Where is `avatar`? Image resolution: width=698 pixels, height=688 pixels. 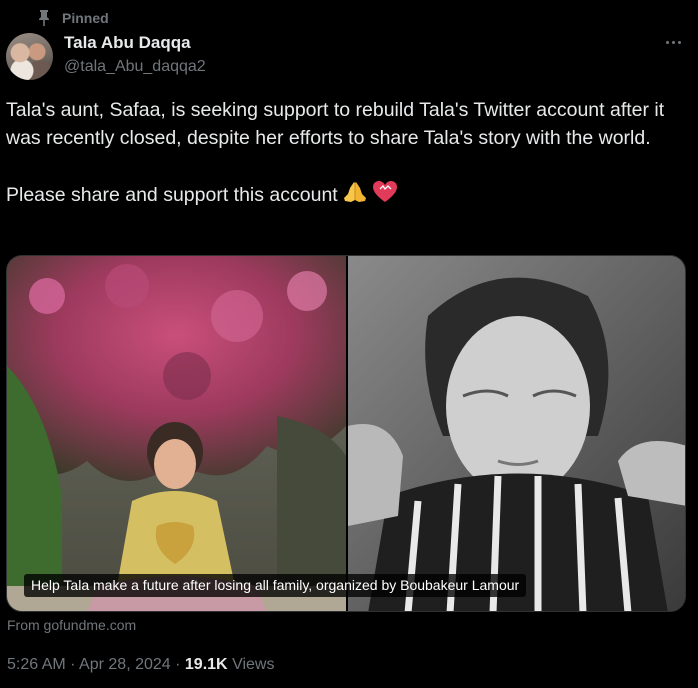
avatar is located at coordinates (29, 56).